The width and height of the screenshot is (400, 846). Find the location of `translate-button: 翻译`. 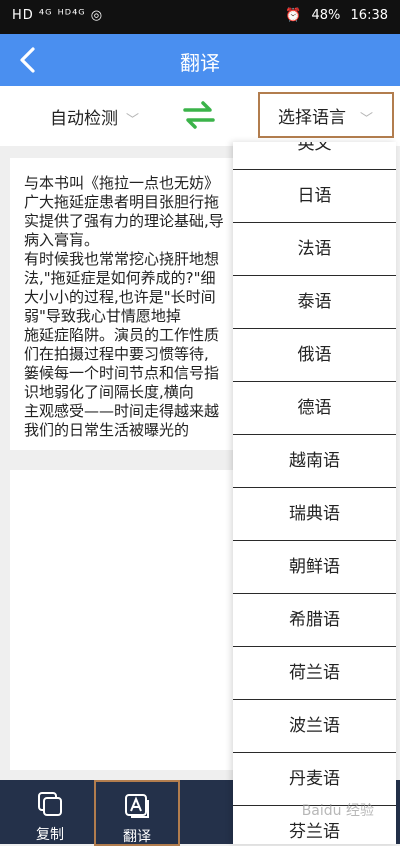

translate-button: 翻译 is located at coordinates (137, 813).